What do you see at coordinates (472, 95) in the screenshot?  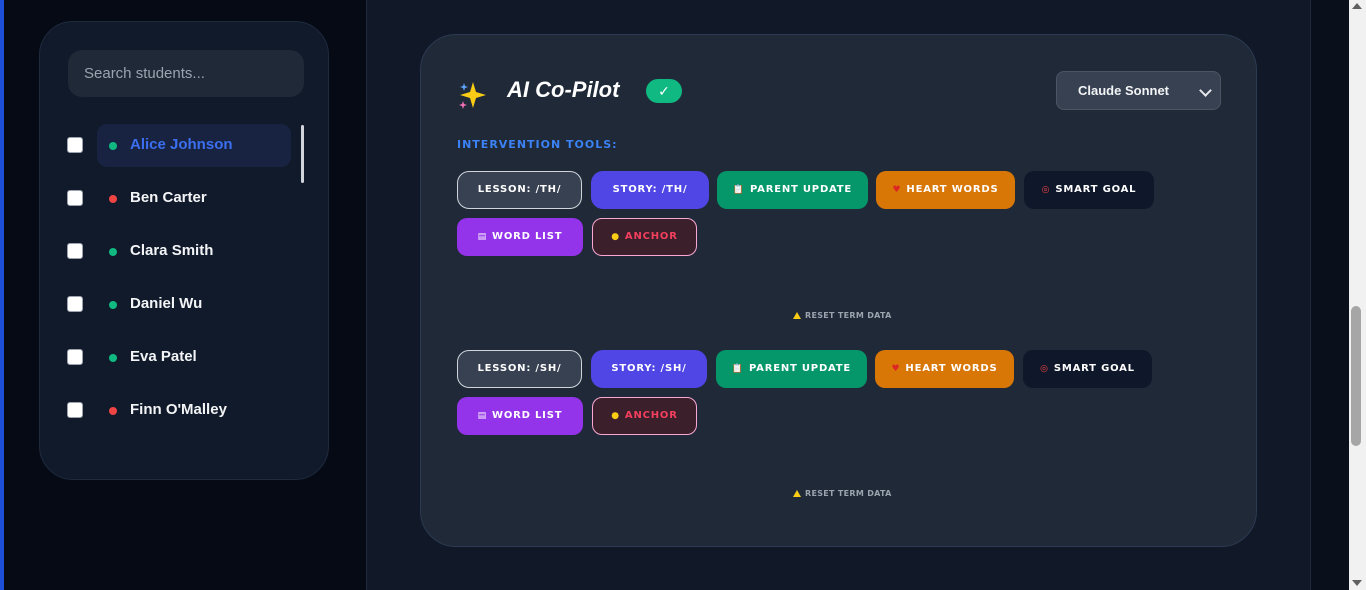 I see `sparkles-icon` at bounding box center [472, 95].